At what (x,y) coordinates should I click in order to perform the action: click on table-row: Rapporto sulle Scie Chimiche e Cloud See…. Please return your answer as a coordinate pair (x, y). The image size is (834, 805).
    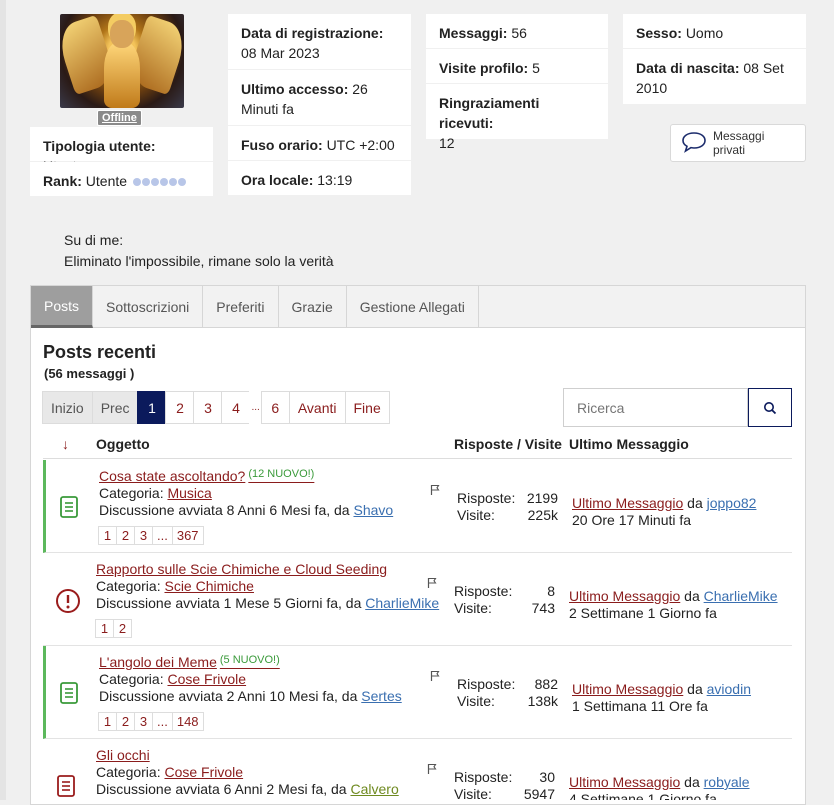
    Looking at the image, I should click on (417, 599).